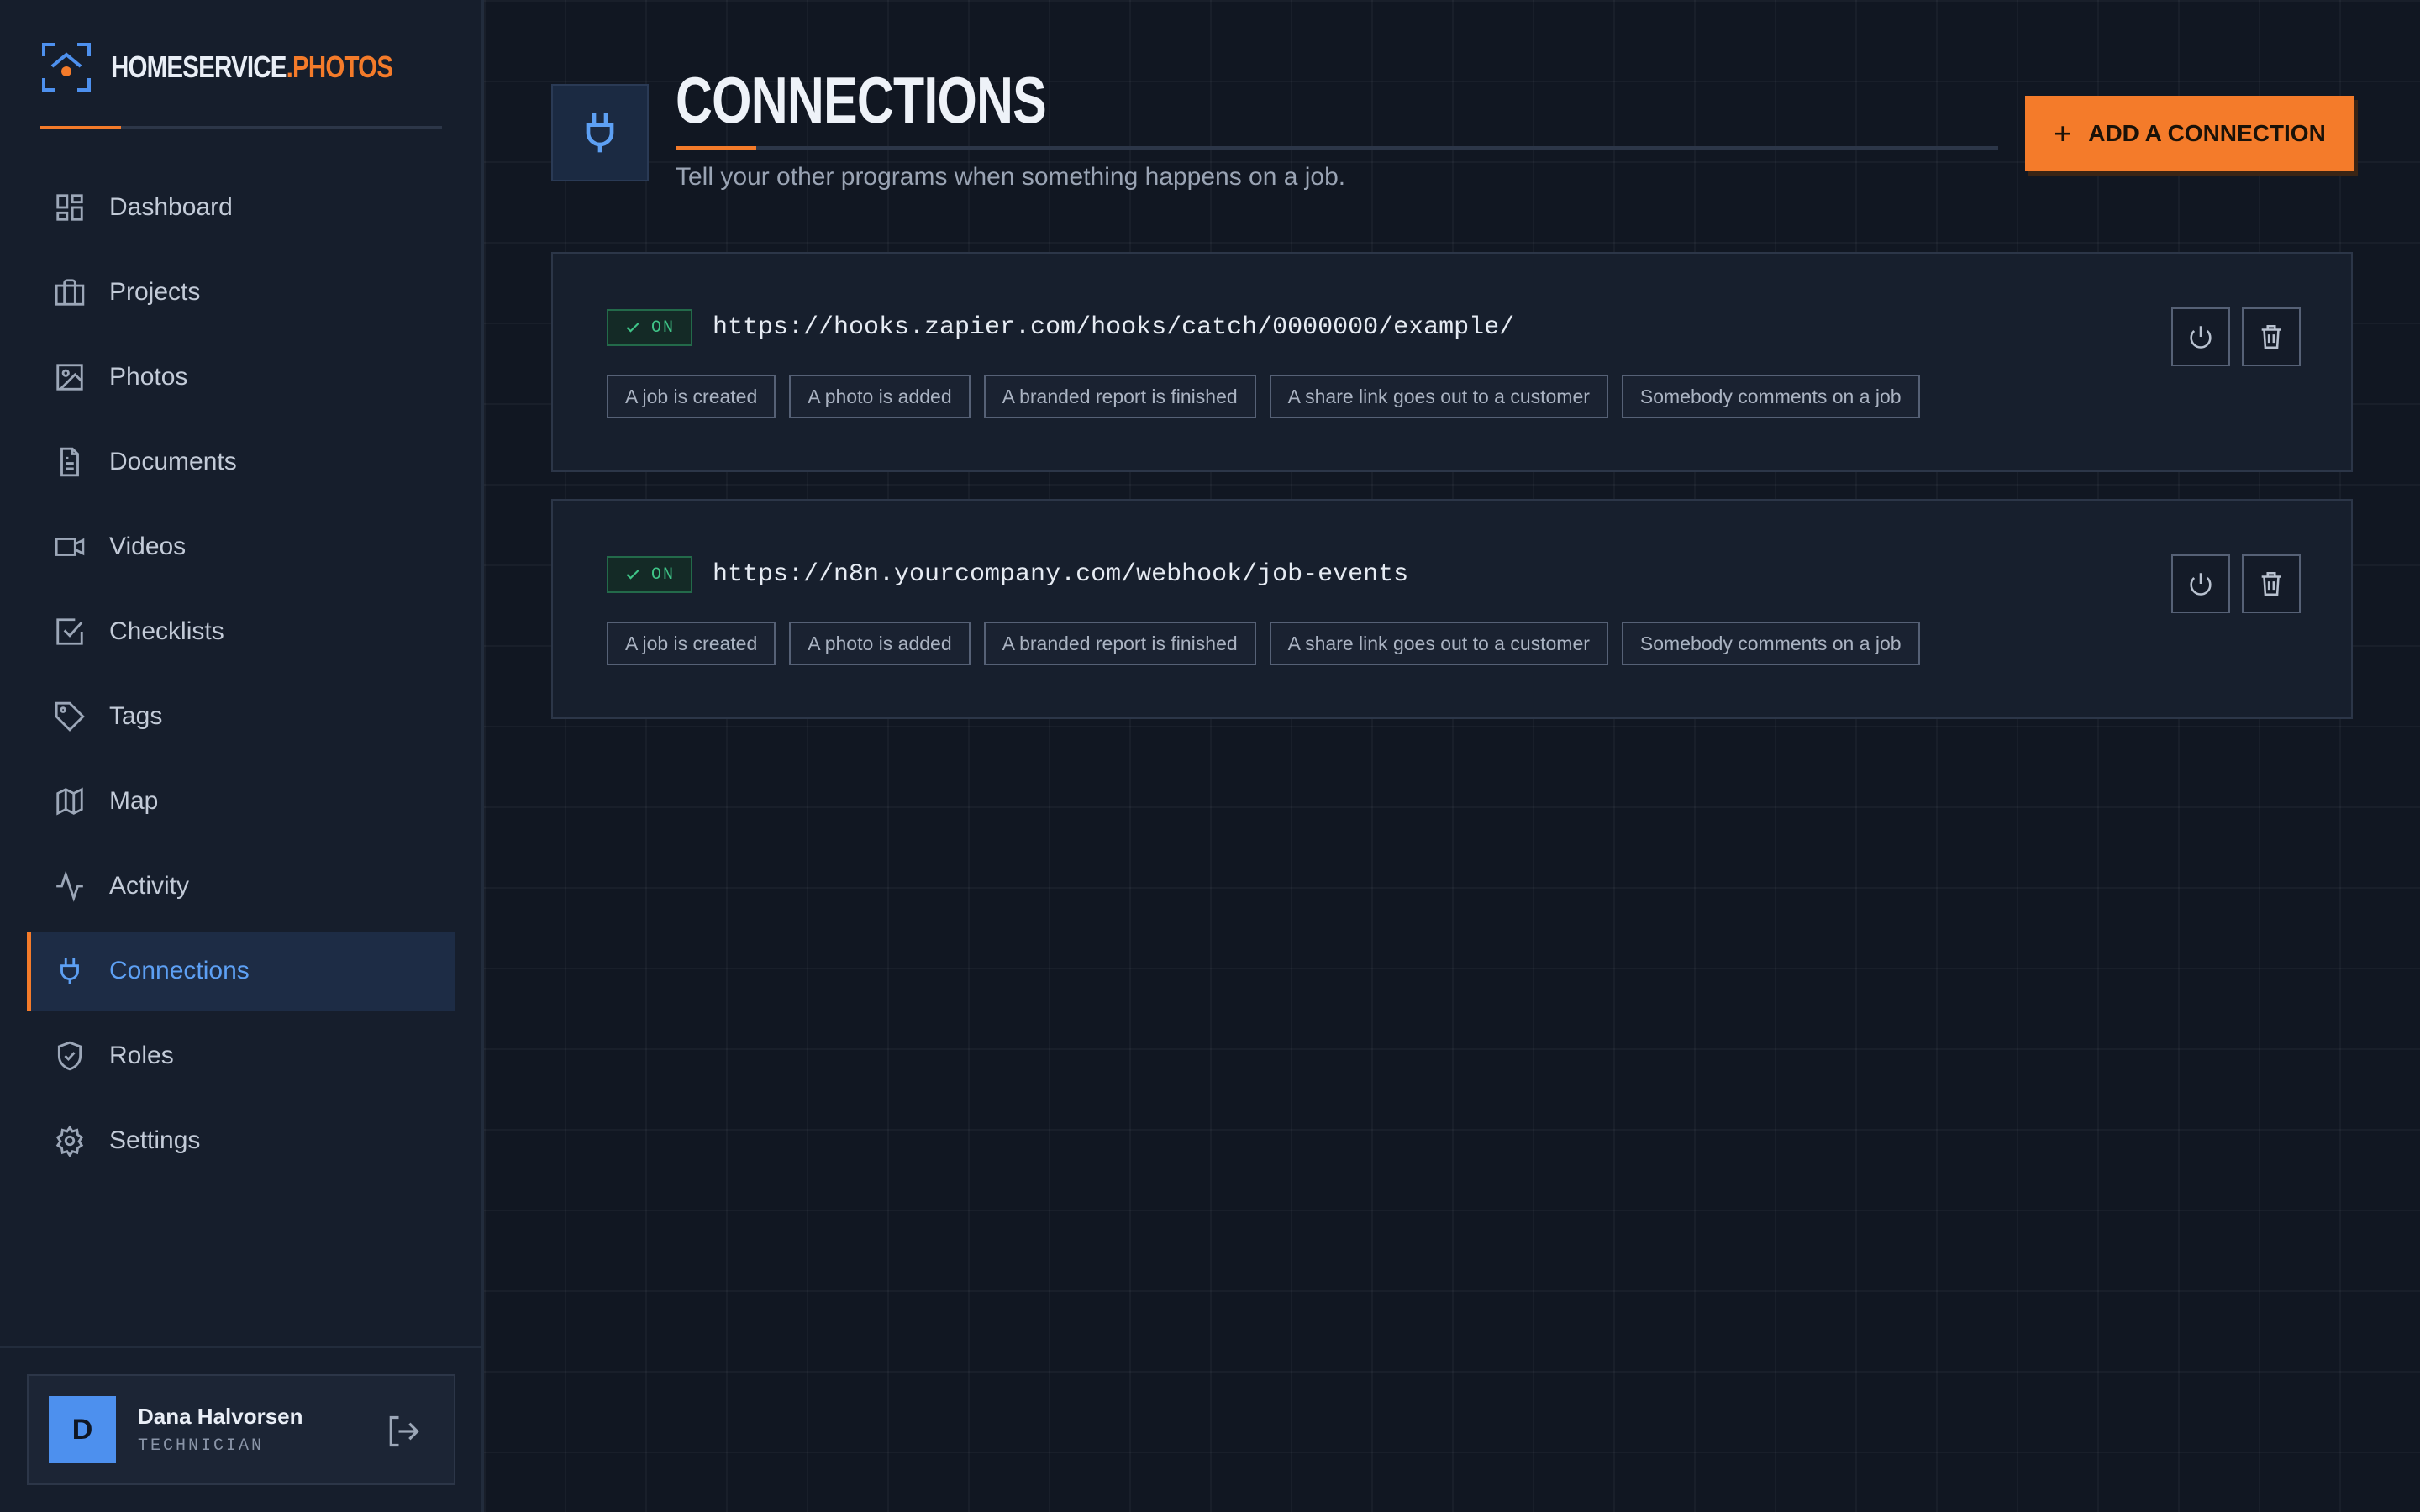  I want to click on sidebar-item-projects: Projects, so click(241, 292).